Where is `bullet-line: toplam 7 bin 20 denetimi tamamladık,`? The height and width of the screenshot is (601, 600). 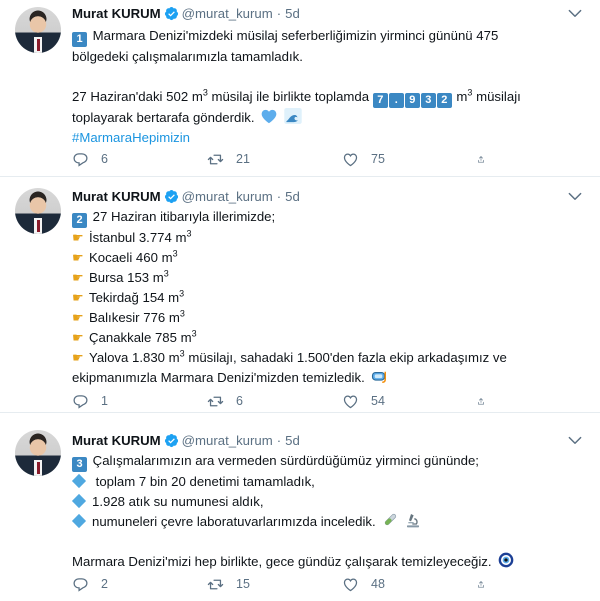
bullet-line: toplam 7 bin 20 denetimi tamamladık, is located at coordinates (329, 482).